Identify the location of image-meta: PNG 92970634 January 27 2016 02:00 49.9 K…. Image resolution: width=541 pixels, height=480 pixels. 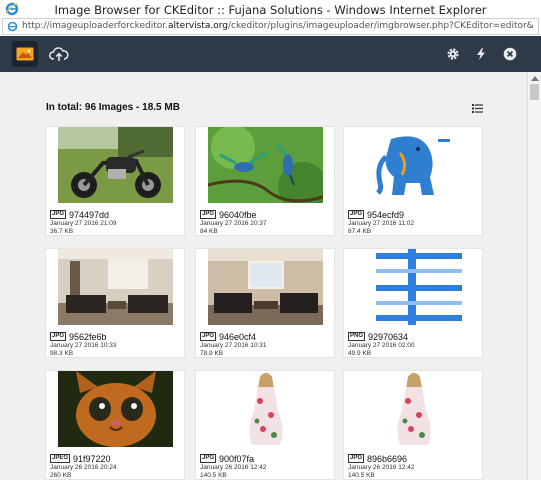
(414, 344).